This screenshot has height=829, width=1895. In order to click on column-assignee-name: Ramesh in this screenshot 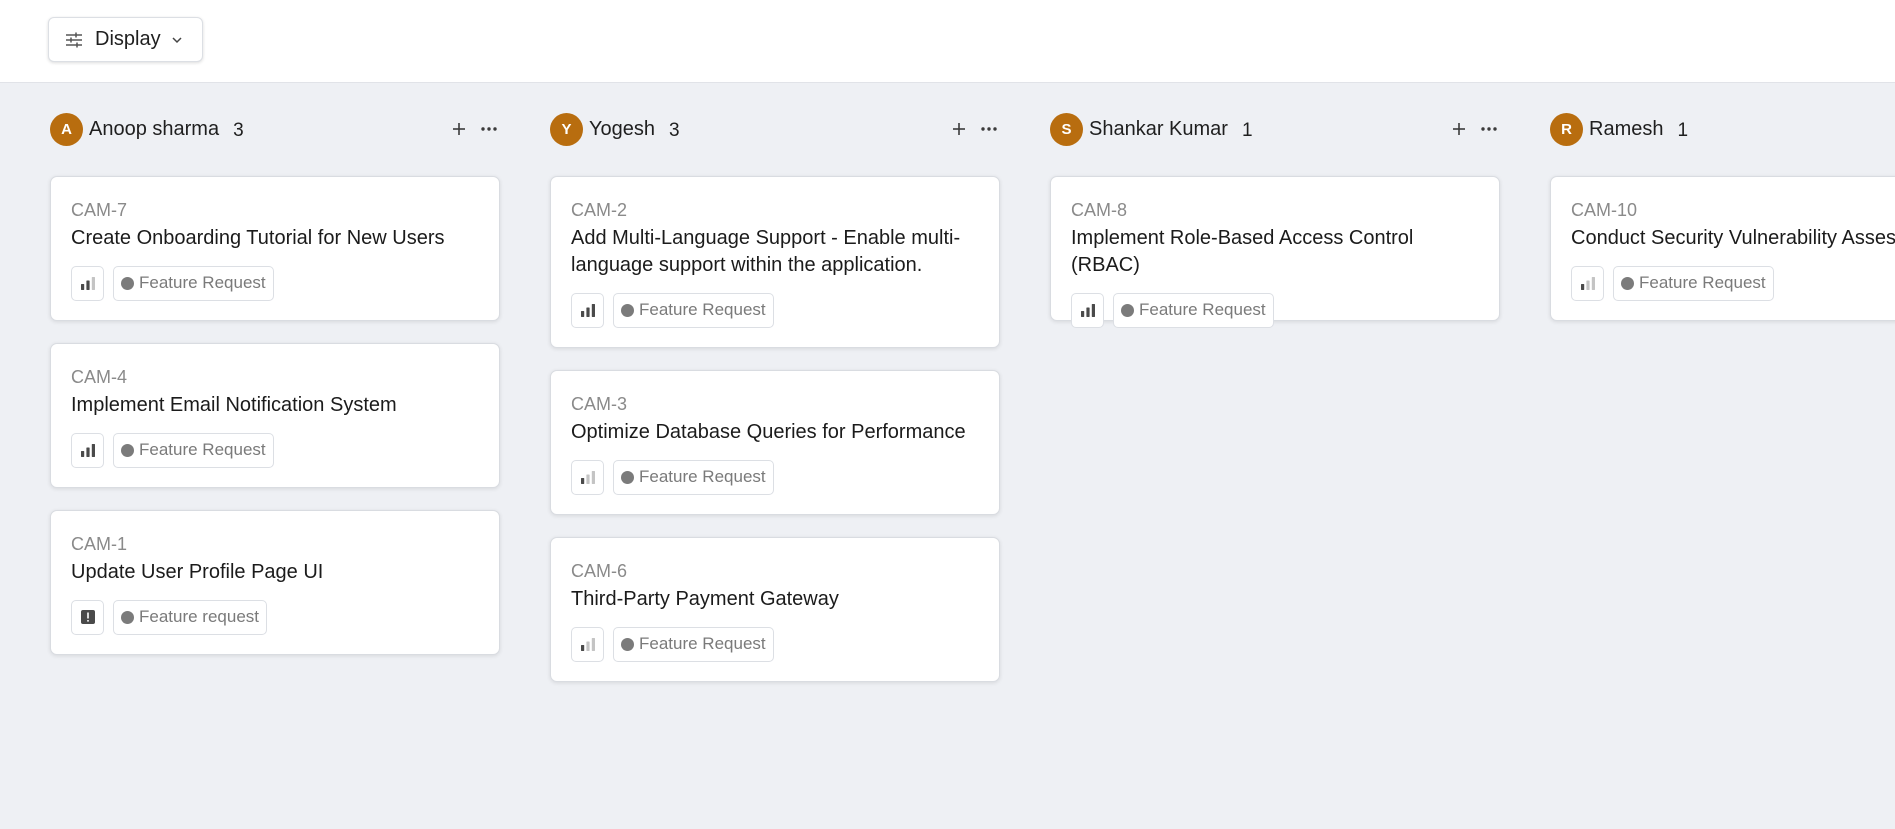, I will do `click(1626, 128)`.